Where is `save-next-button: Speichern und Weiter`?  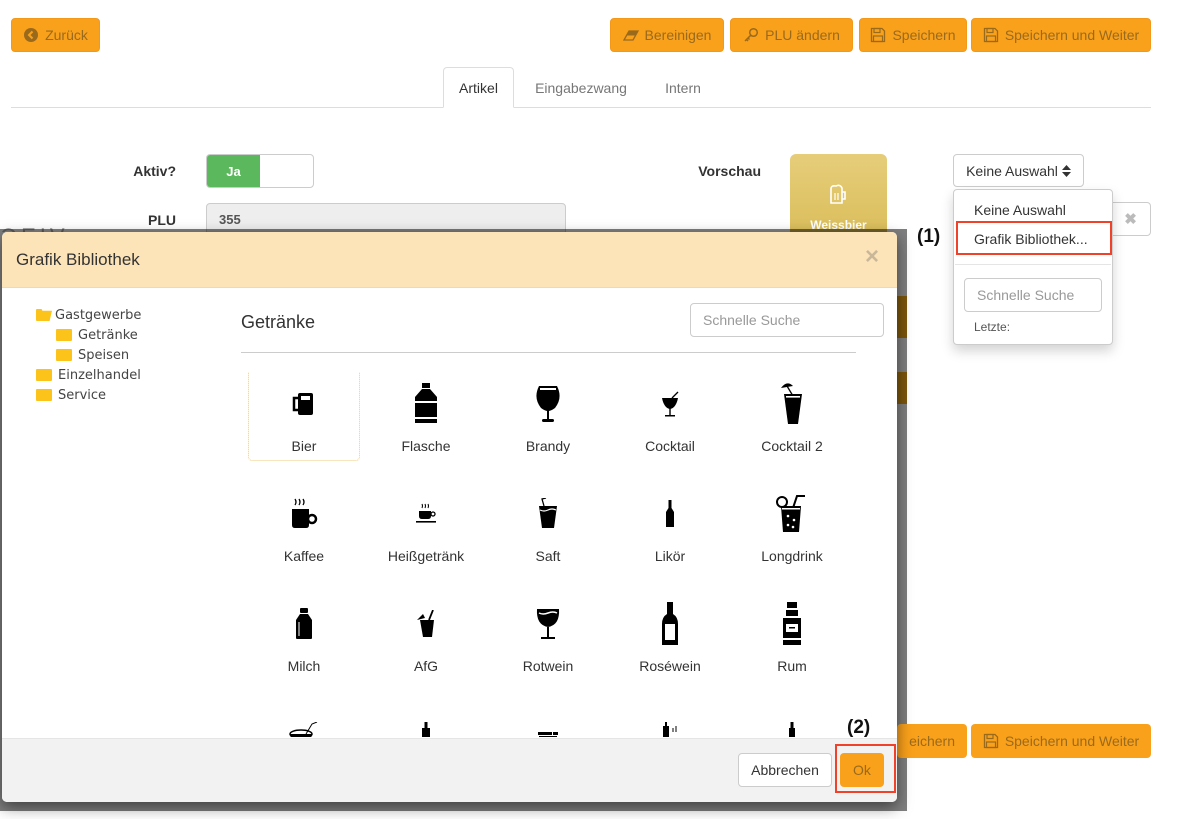 save-next-button: Speichern und Weiter is located at coordinates (1061, 35).